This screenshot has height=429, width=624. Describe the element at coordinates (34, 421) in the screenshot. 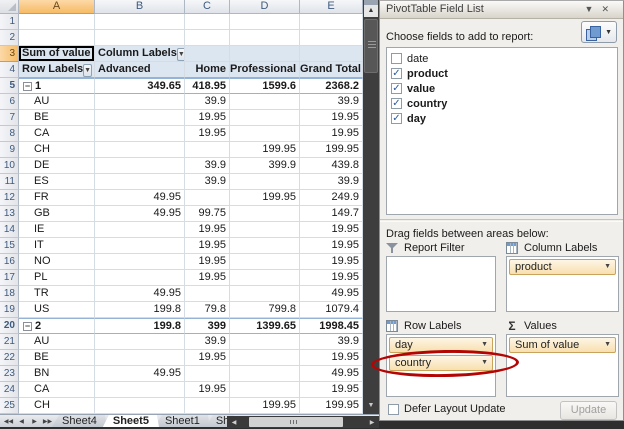

I see `next-sheet-button: ▶` at that location.